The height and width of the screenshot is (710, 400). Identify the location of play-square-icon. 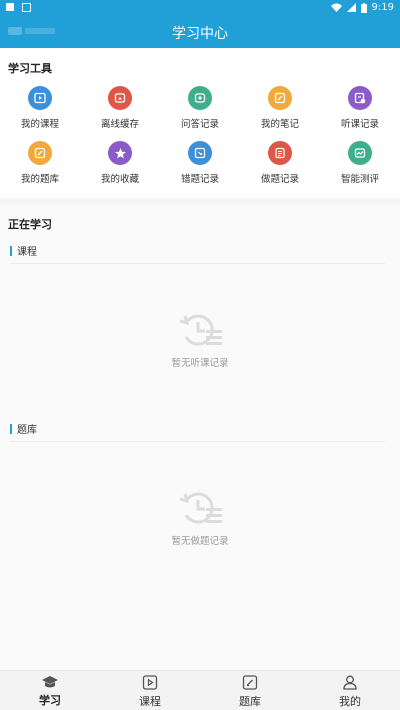
(150, 682).